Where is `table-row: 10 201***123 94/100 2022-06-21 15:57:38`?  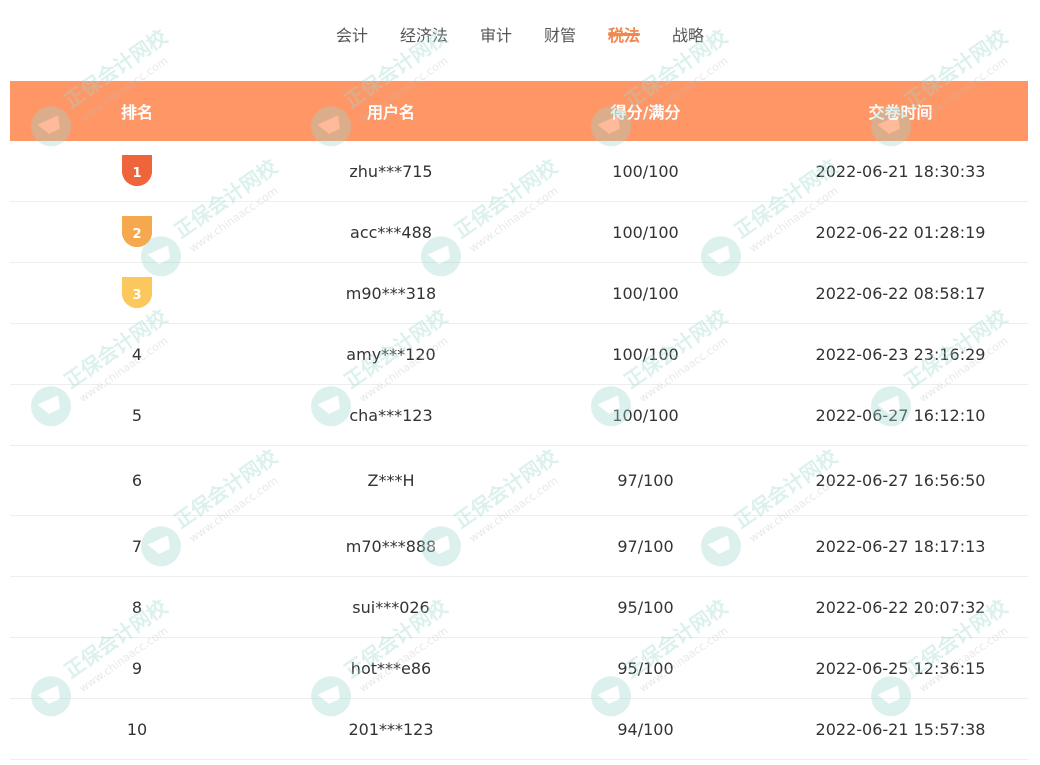 table-row: 10 201***123 94/100 2022-06-21 15:57:38 is located at coordinates (519, 729).